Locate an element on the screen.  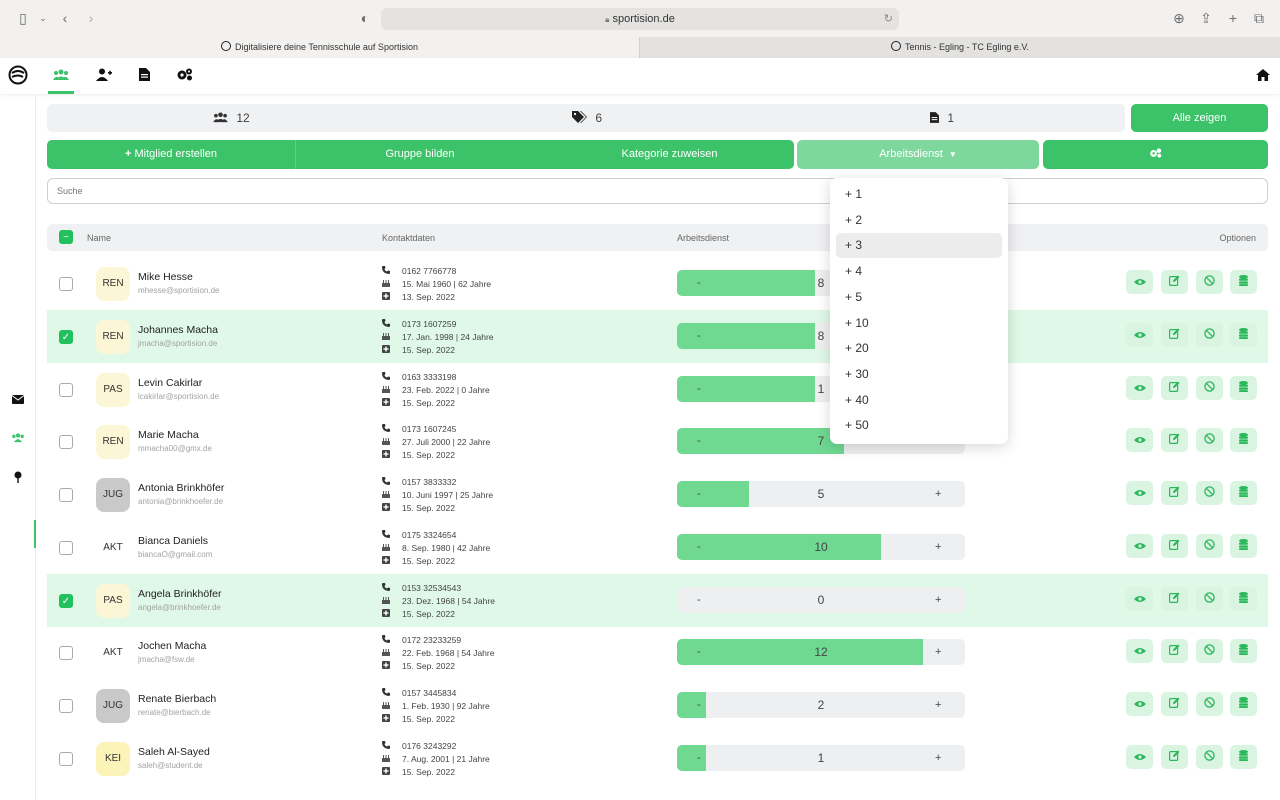
dropdown-item: + 10 is located at coordinates (919, 323).